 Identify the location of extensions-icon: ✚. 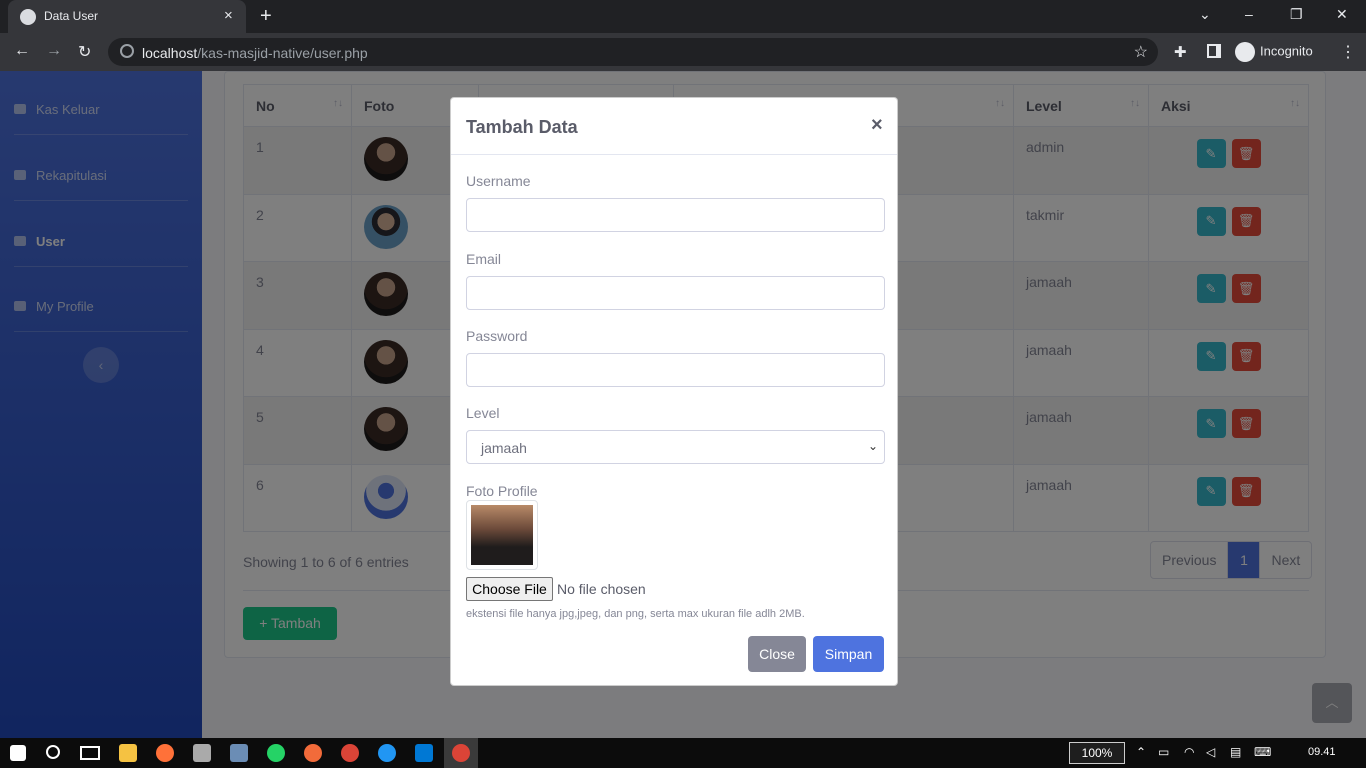
(1180, 52).